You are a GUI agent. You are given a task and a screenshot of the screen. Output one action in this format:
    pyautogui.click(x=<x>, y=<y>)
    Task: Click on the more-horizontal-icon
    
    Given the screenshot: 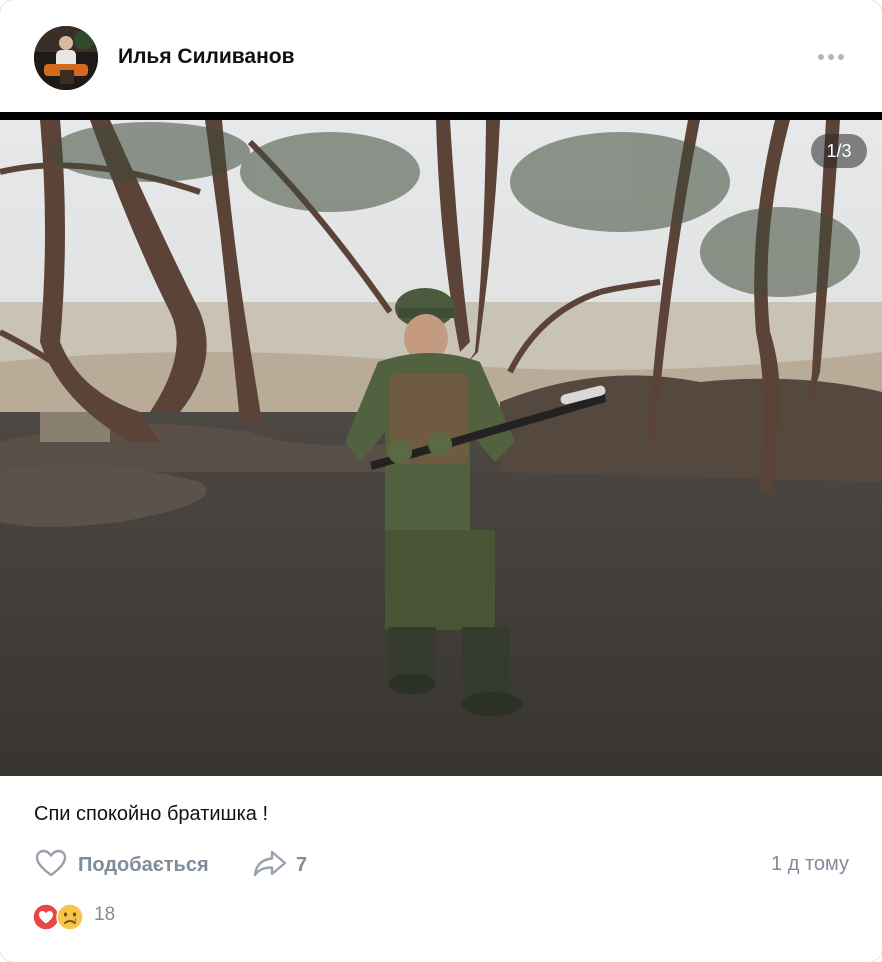 What is the action you would take?
    pyautogui.click(x=831, y=57)
    